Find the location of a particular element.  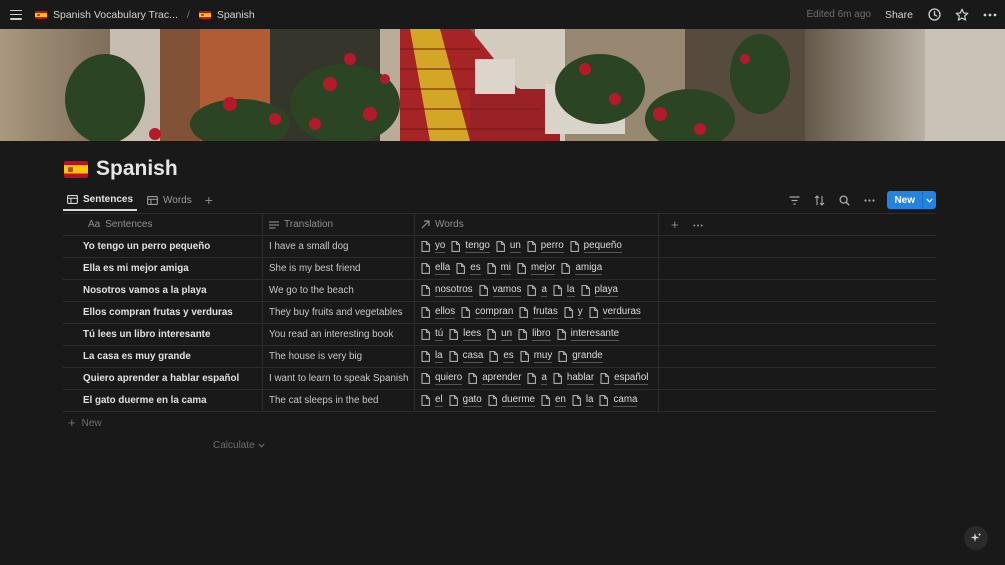

sort-icon is located at coordinates (819, 200).